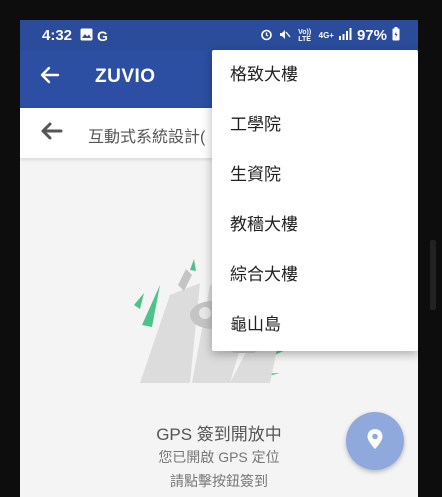 This screenshot has height=497, width=442. I want to click on menu-item-location: 生資院, so click(315, 175).